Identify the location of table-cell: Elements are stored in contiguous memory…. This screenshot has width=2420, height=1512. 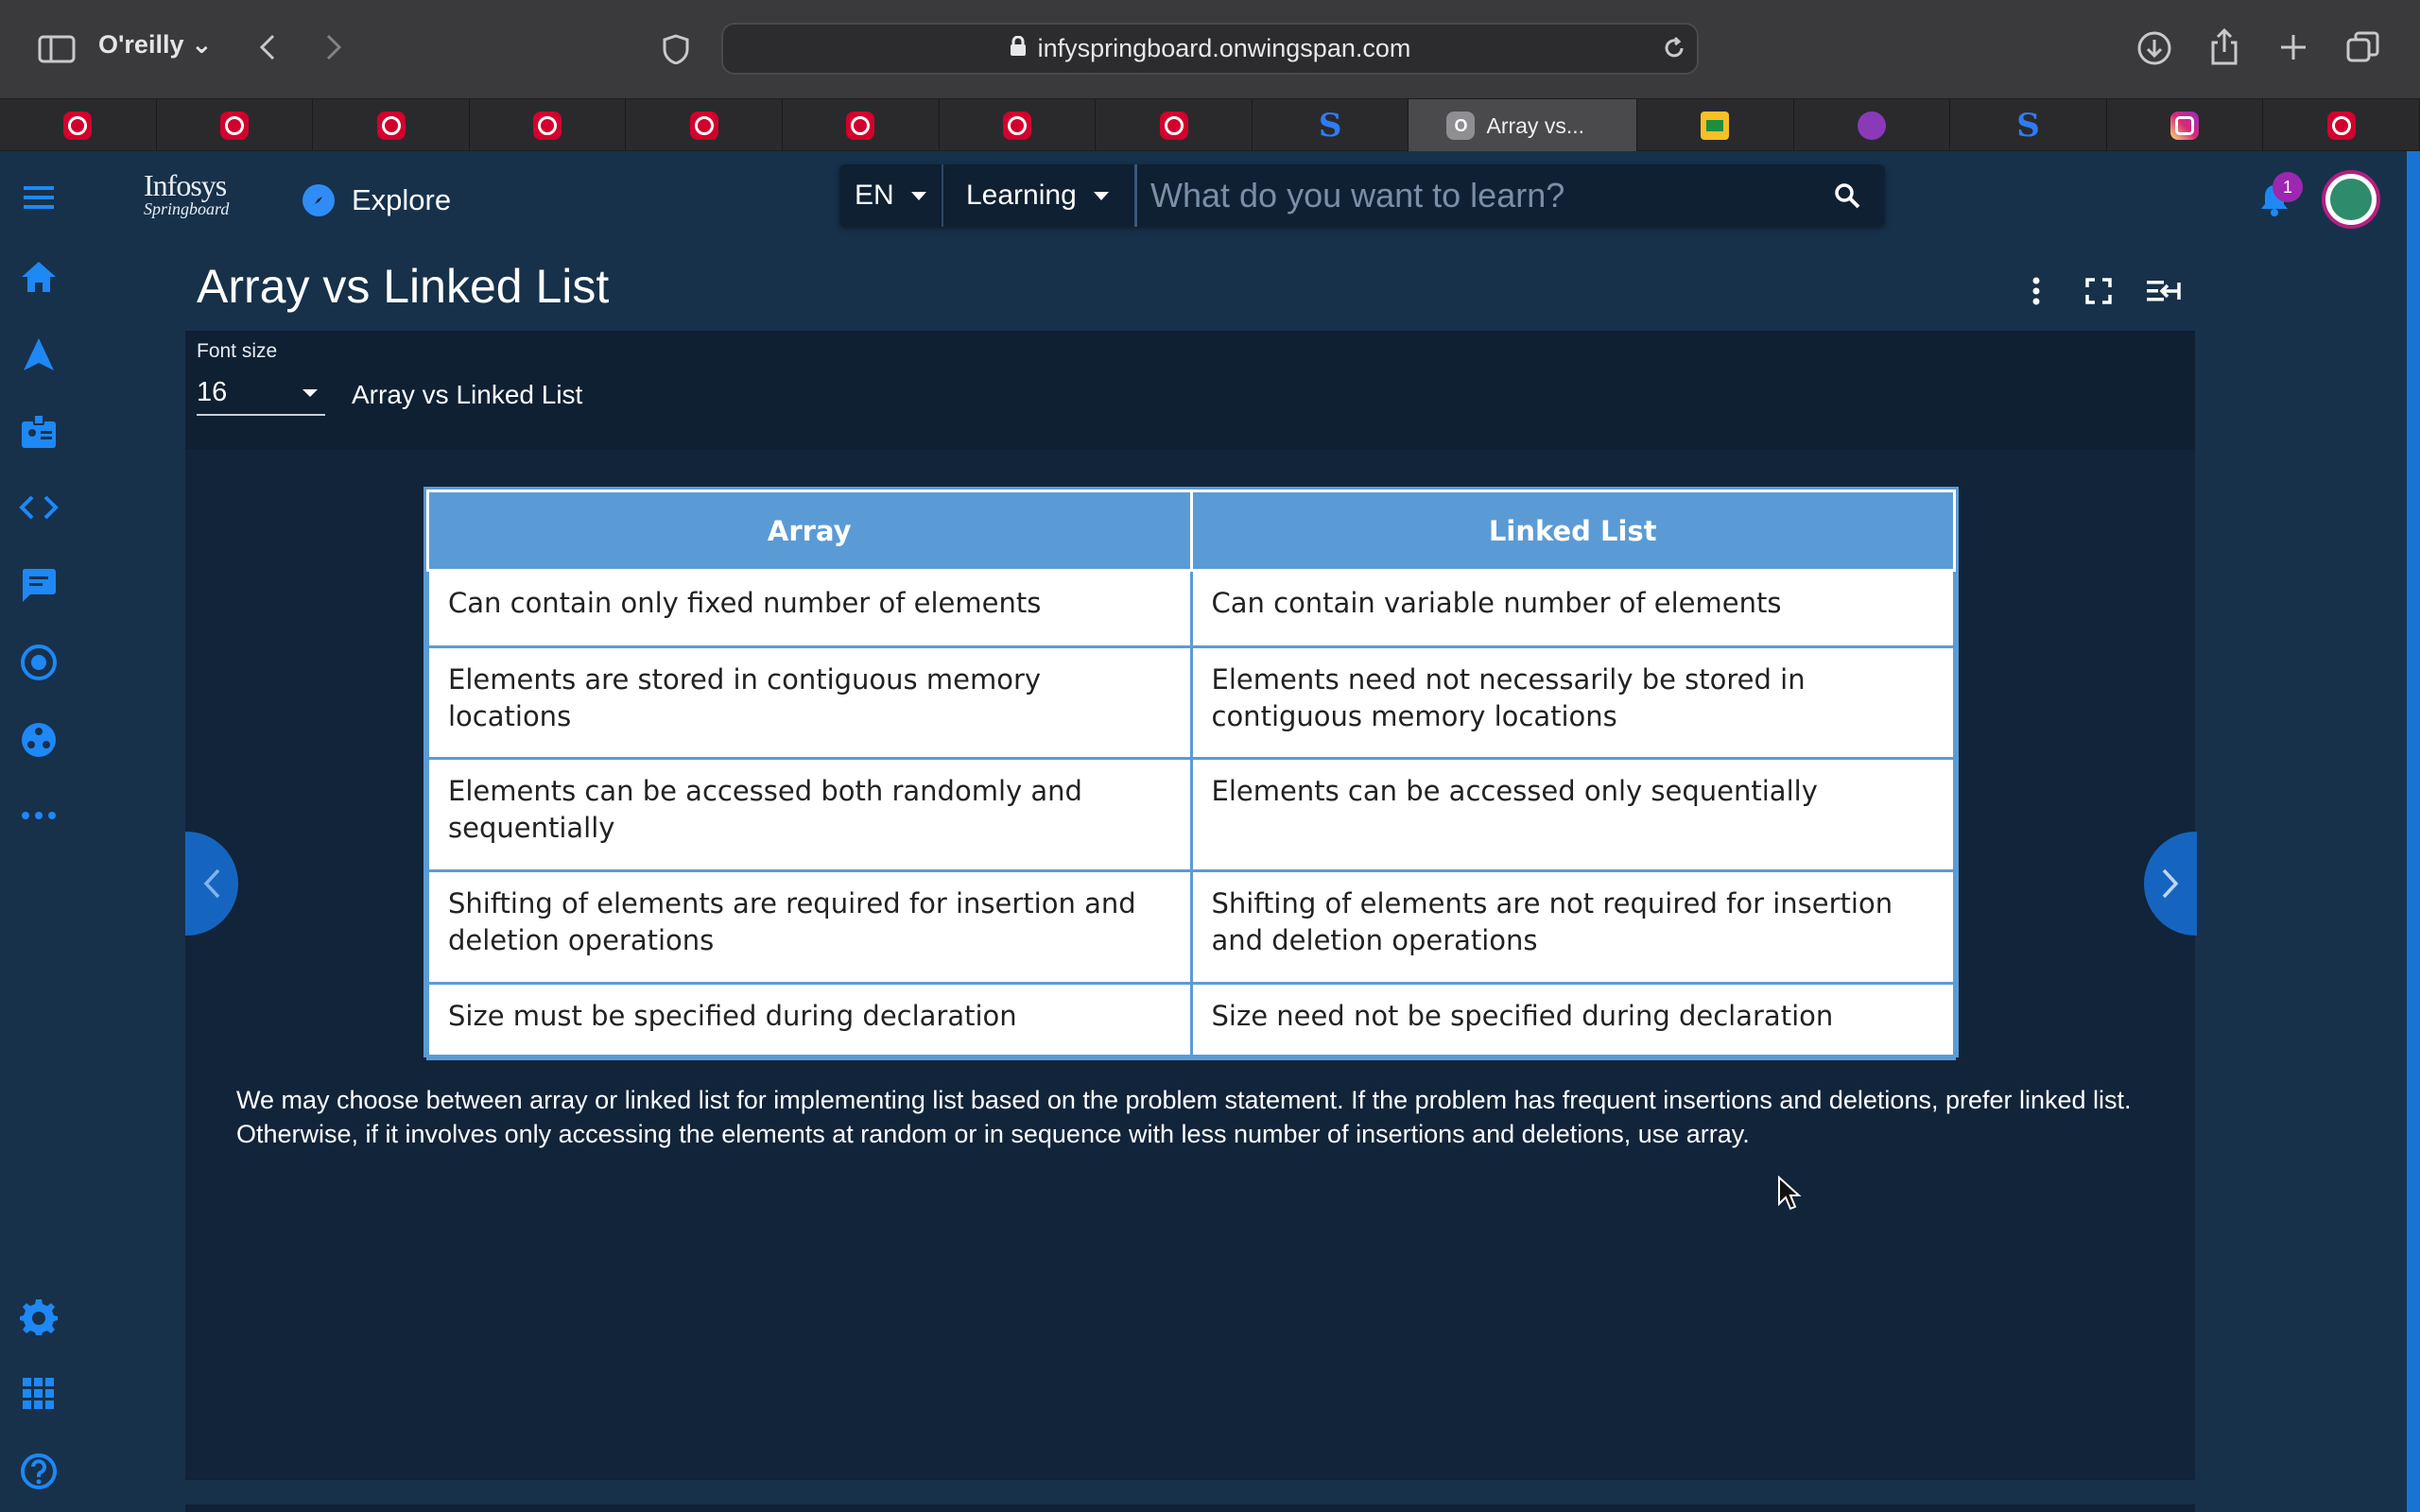
(810, 702).